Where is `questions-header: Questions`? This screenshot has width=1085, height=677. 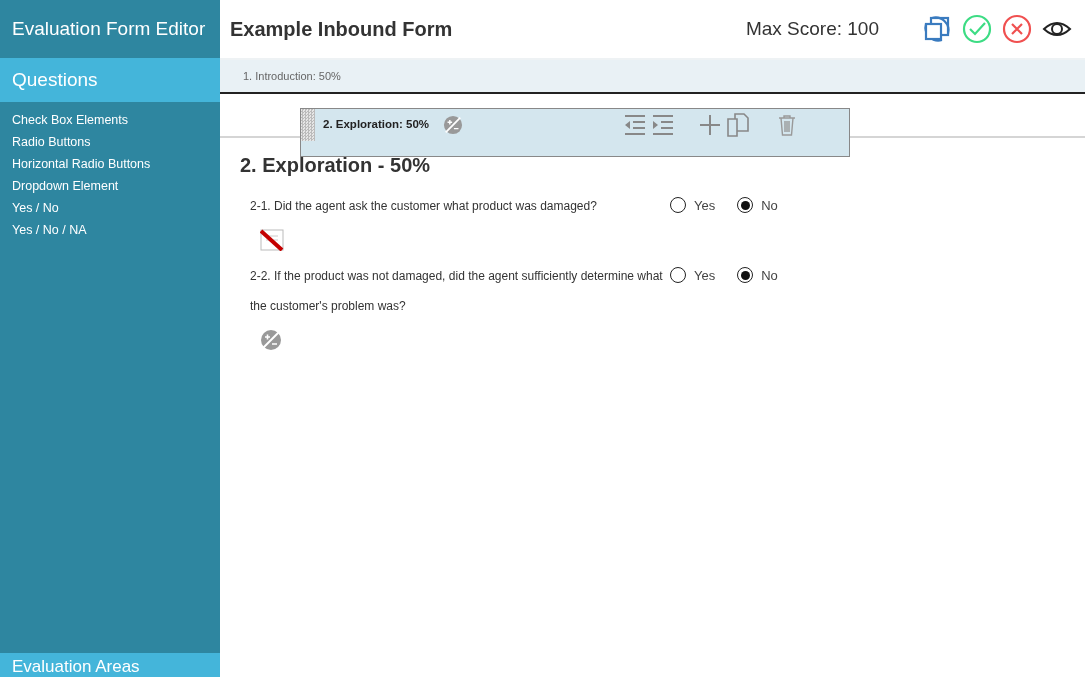 questions-header: Questions is located at coordinates (110, 80).